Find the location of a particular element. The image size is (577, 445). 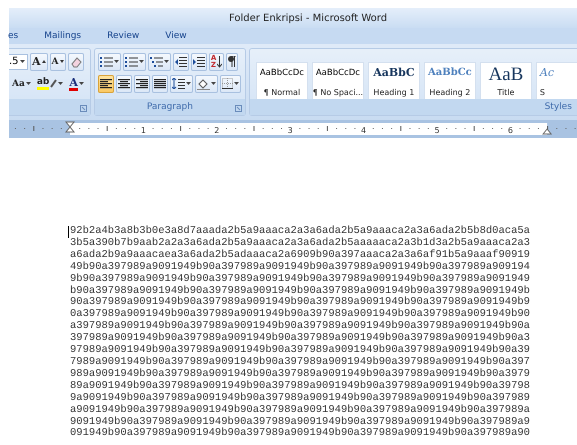

decrease-indent-button is located at coordinates (180, 61).